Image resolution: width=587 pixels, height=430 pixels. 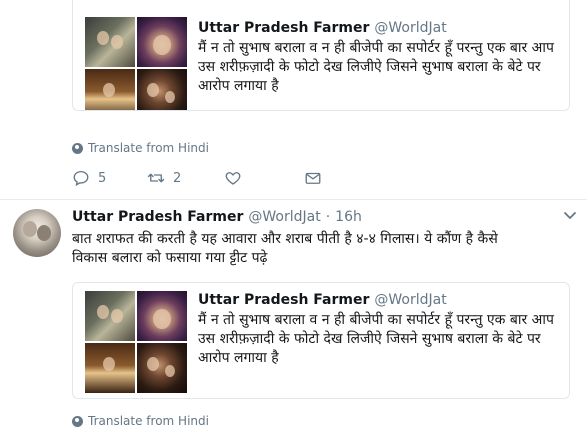 What do you see at coordinates (348, 217) in the screenshot?
I see `tweet-timestamp: 16h` at bounding box center [348, 217].